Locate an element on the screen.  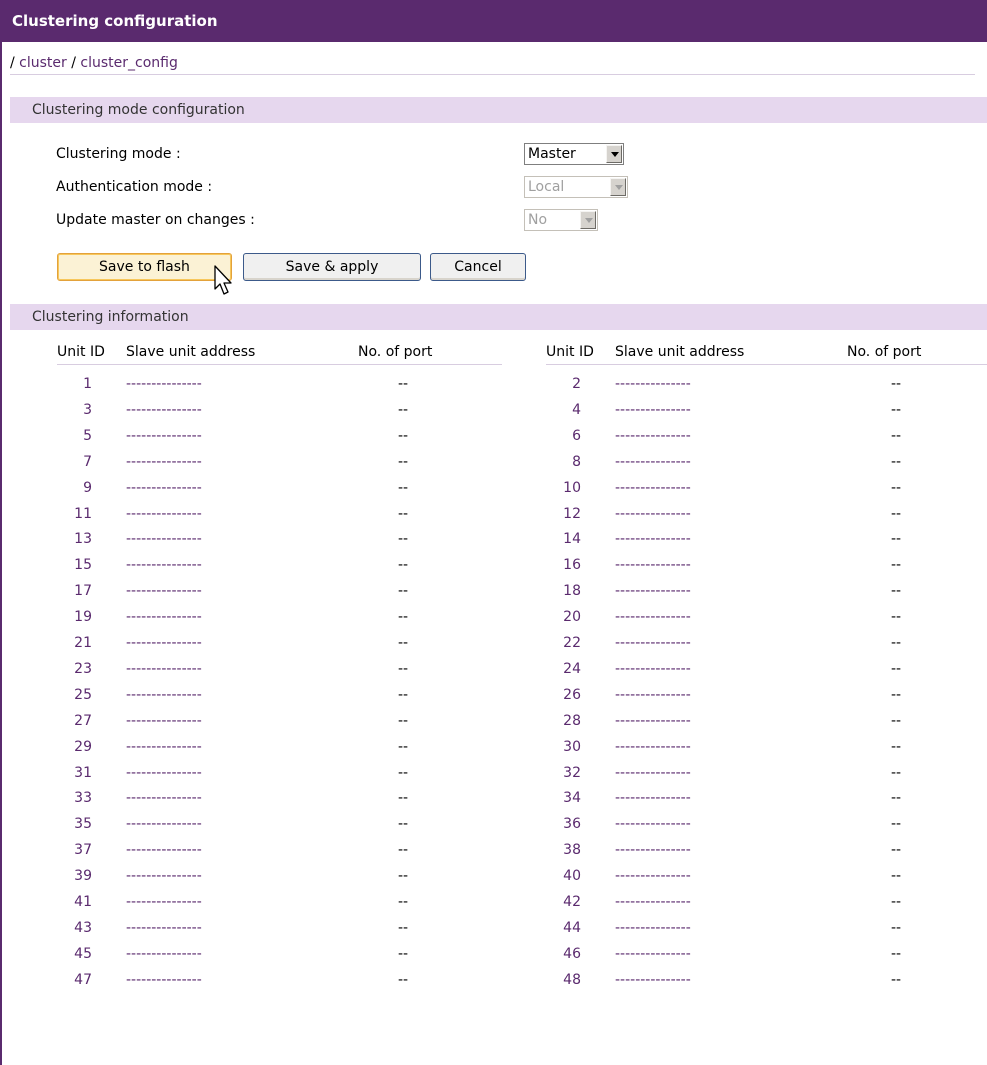
clustering-mode-label: Clustering mode : is located at coordinates (118, 154).